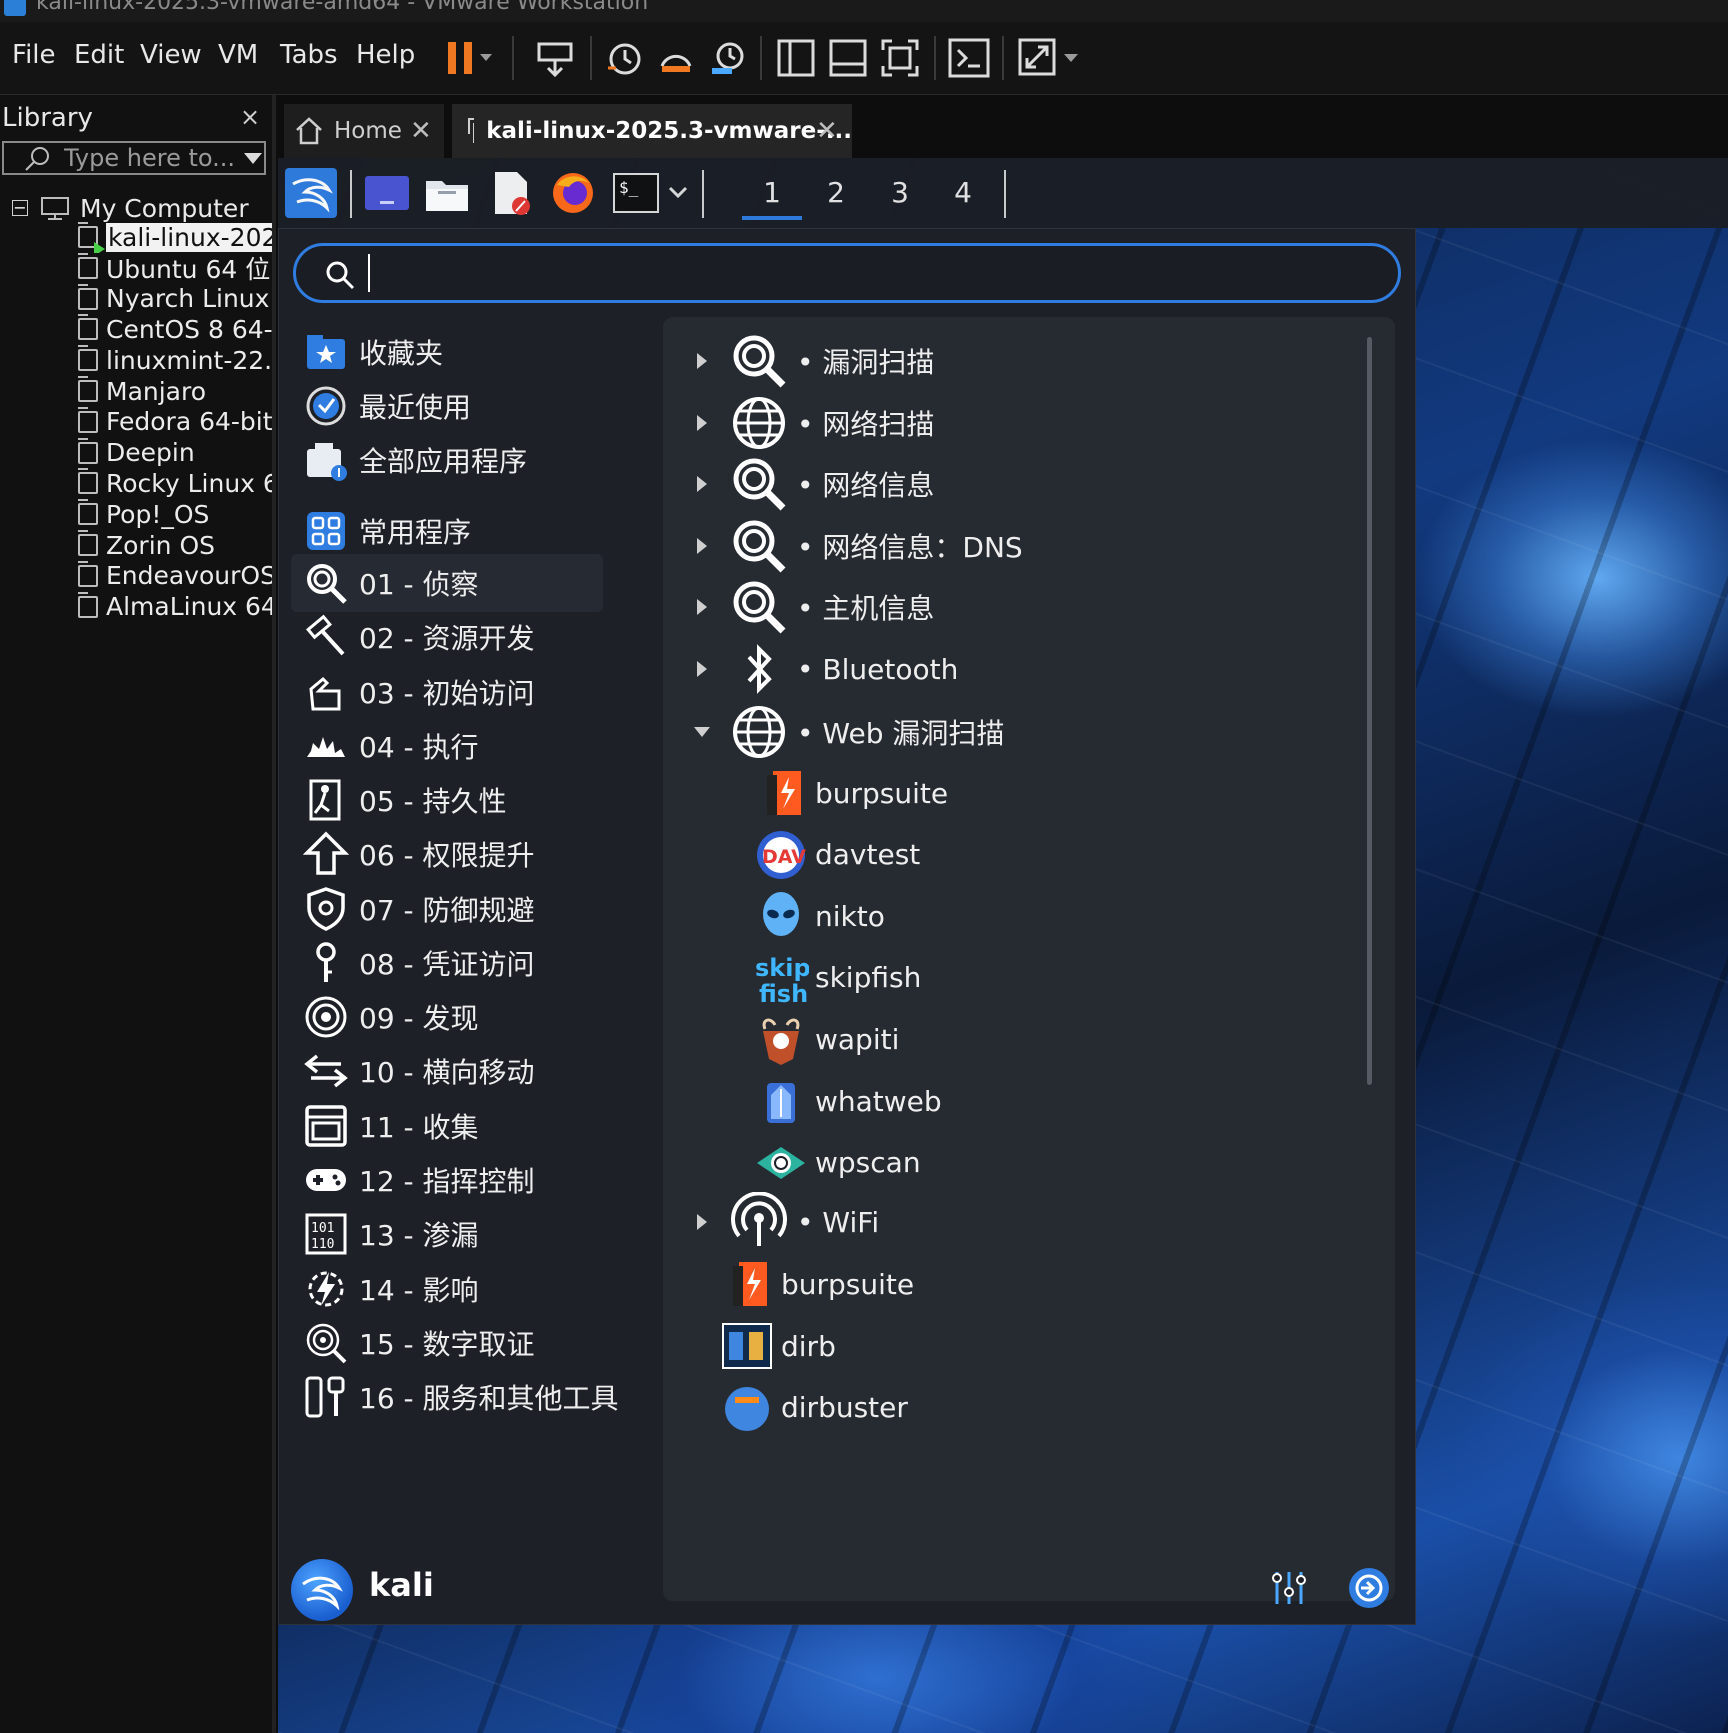 This screenshot has width=1728, height=1733. What do you see at coordinates (826, 1039) in the screenshot?
I see `app-wapiti: wapiti` at bounding box center [826, 1039].